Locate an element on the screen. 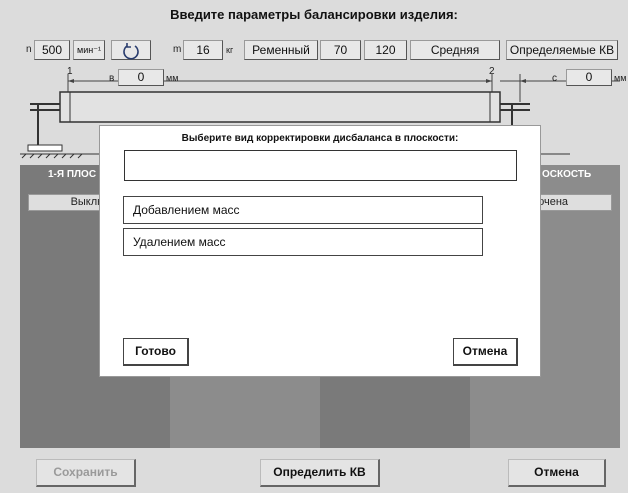  c-offset-input: 0 is located at coordinates (589, 77).